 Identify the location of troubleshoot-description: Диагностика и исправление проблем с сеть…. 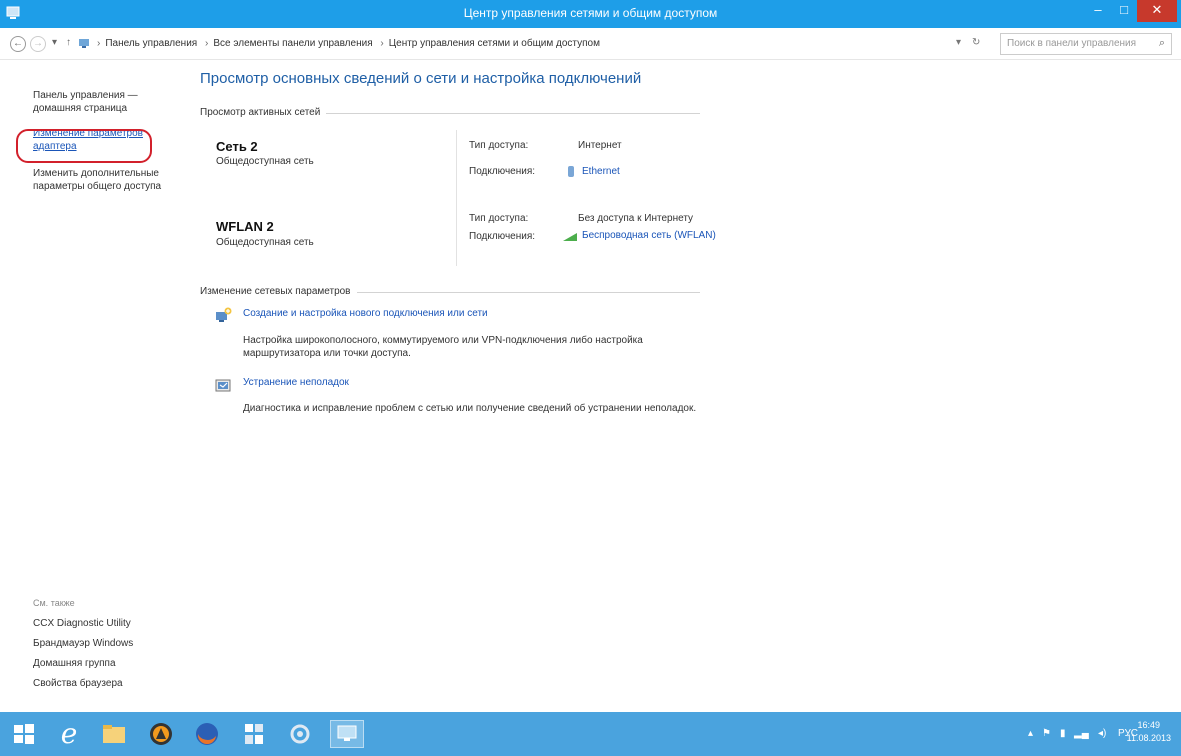
(470, 408).